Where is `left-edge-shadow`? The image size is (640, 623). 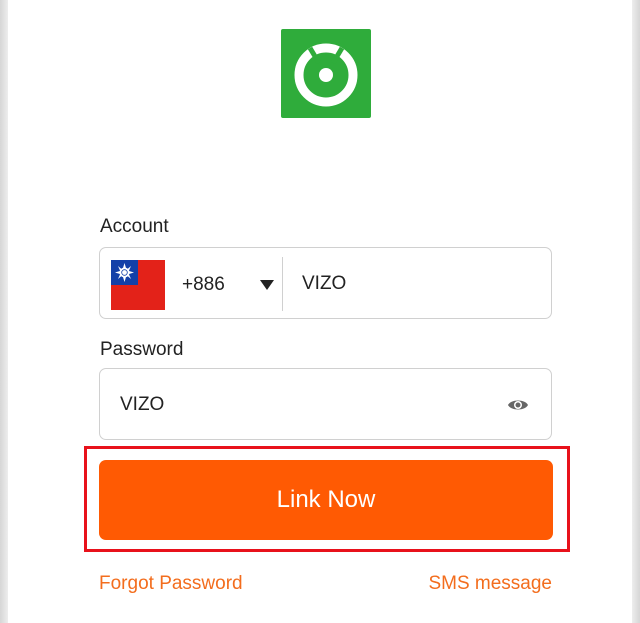
left-edge-shadow is located at coordinates (4, 311).